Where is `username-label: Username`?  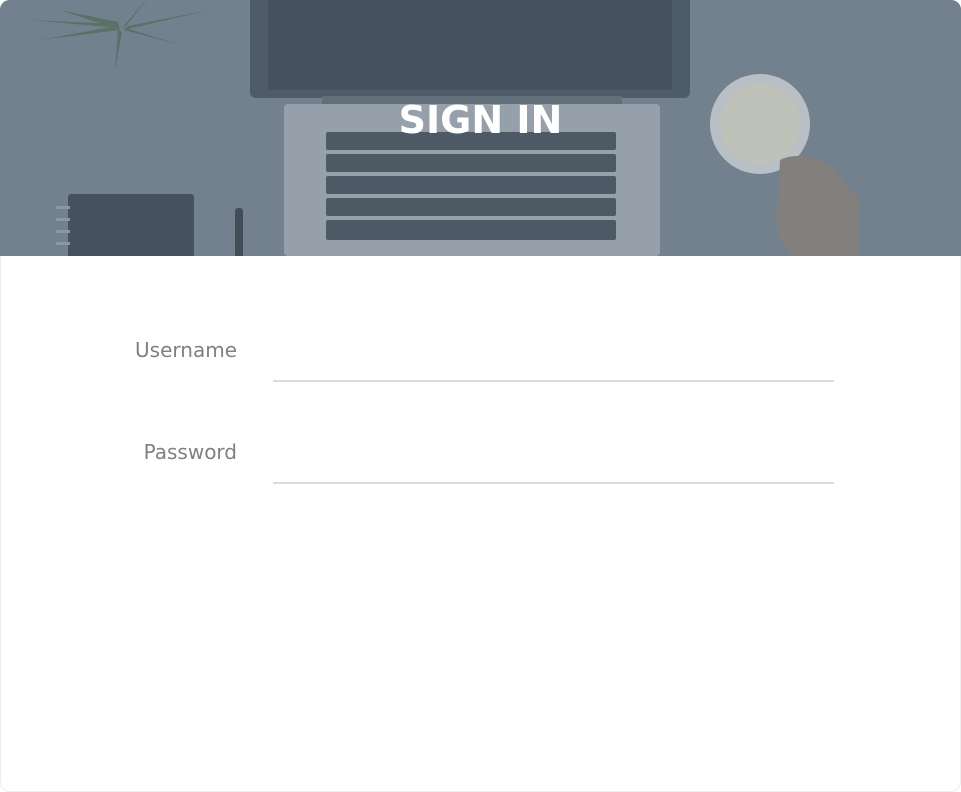 username-label: Username is located at coordinates (186, 350).